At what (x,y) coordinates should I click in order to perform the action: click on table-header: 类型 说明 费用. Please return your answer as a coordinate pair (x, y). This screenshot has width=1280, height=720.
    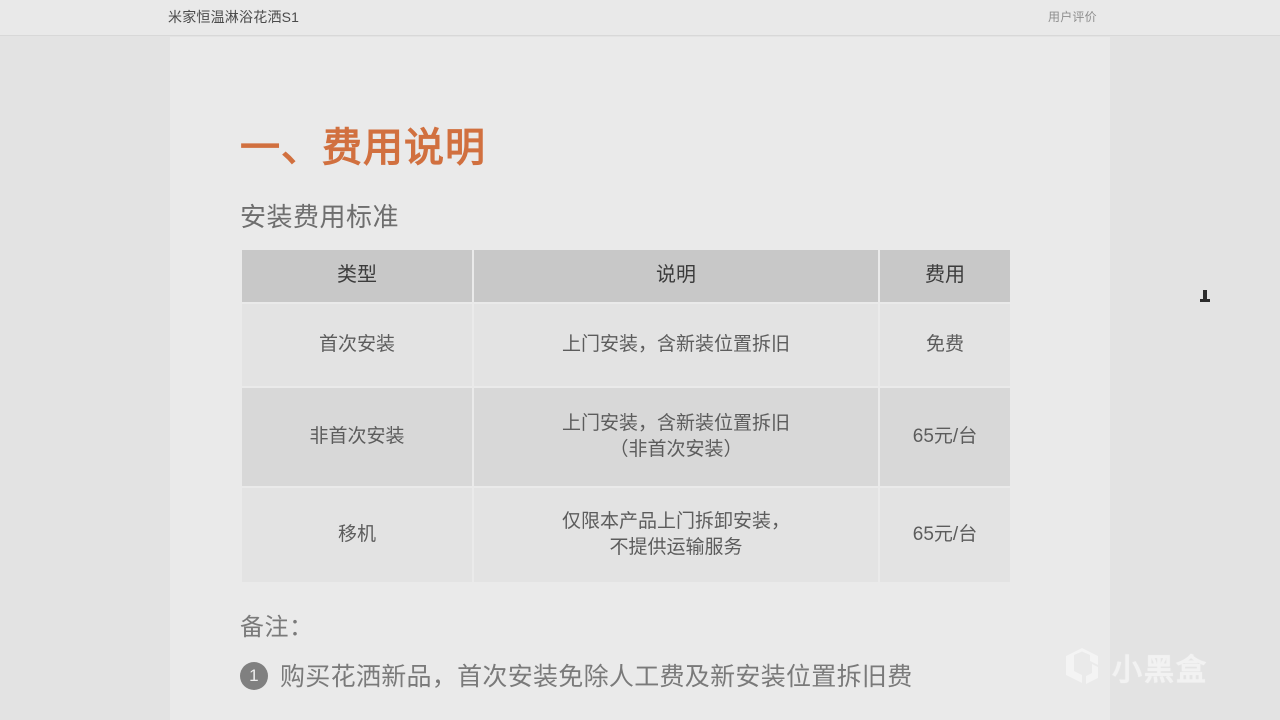
    Looking at the image, I should click on (626, 276).